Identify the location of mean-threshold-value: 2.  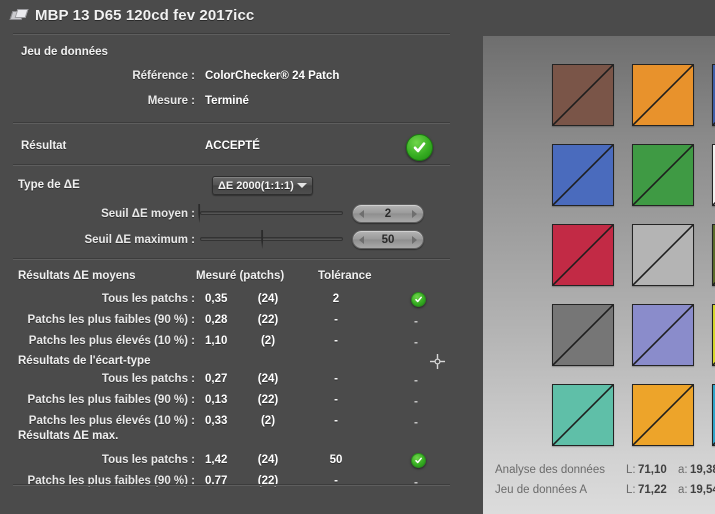
(388, 213).